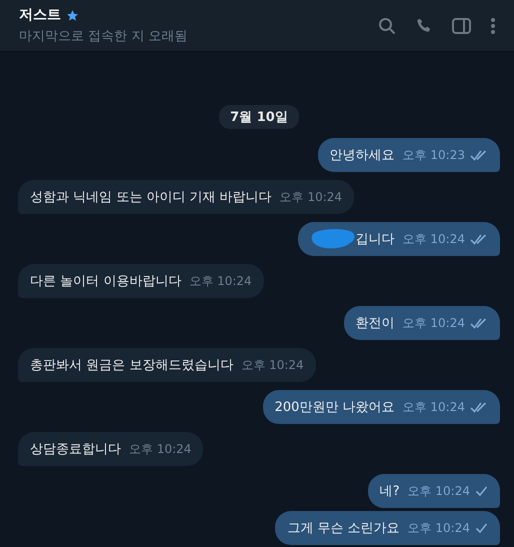 This screenshot has height=547, width=514. I want to click on message-text: 상담종료합니다, so click(75, 449).